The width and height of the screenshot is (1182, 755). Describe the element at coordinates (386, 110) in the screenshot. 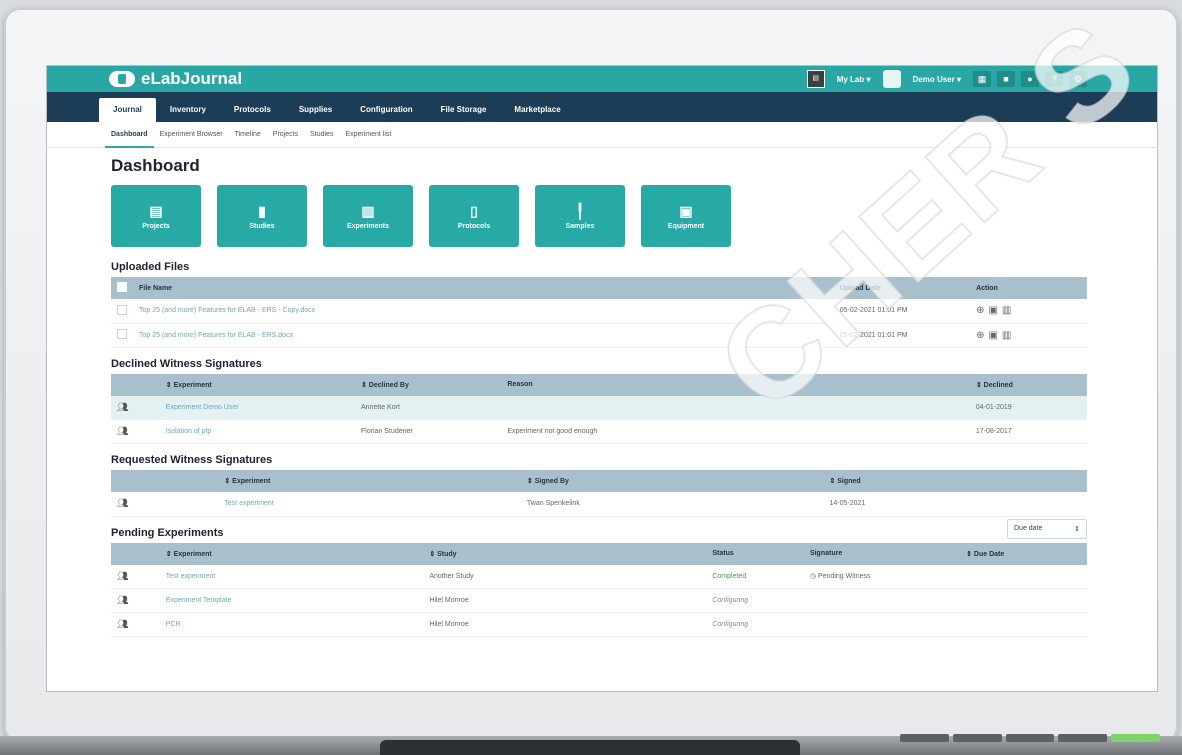

I see `nav-configuration: Configuration` at that location.